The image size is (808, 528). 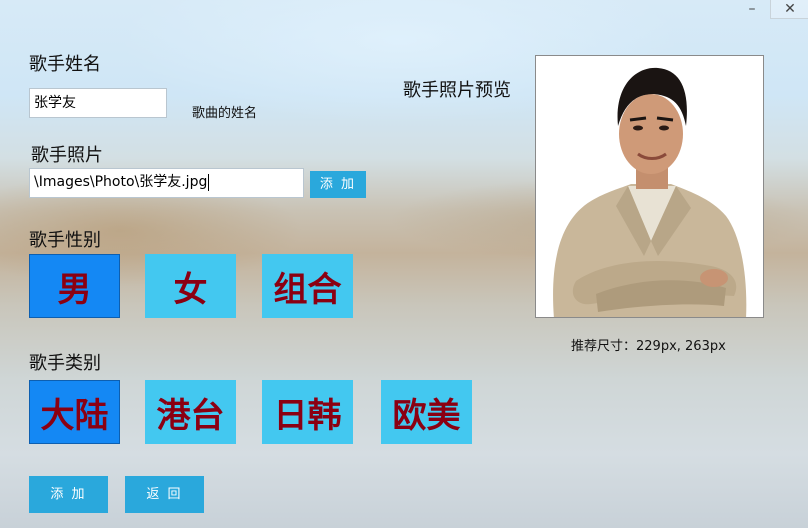 I want to click on singer-name-input: 张学友, so click(x=98, y=103).